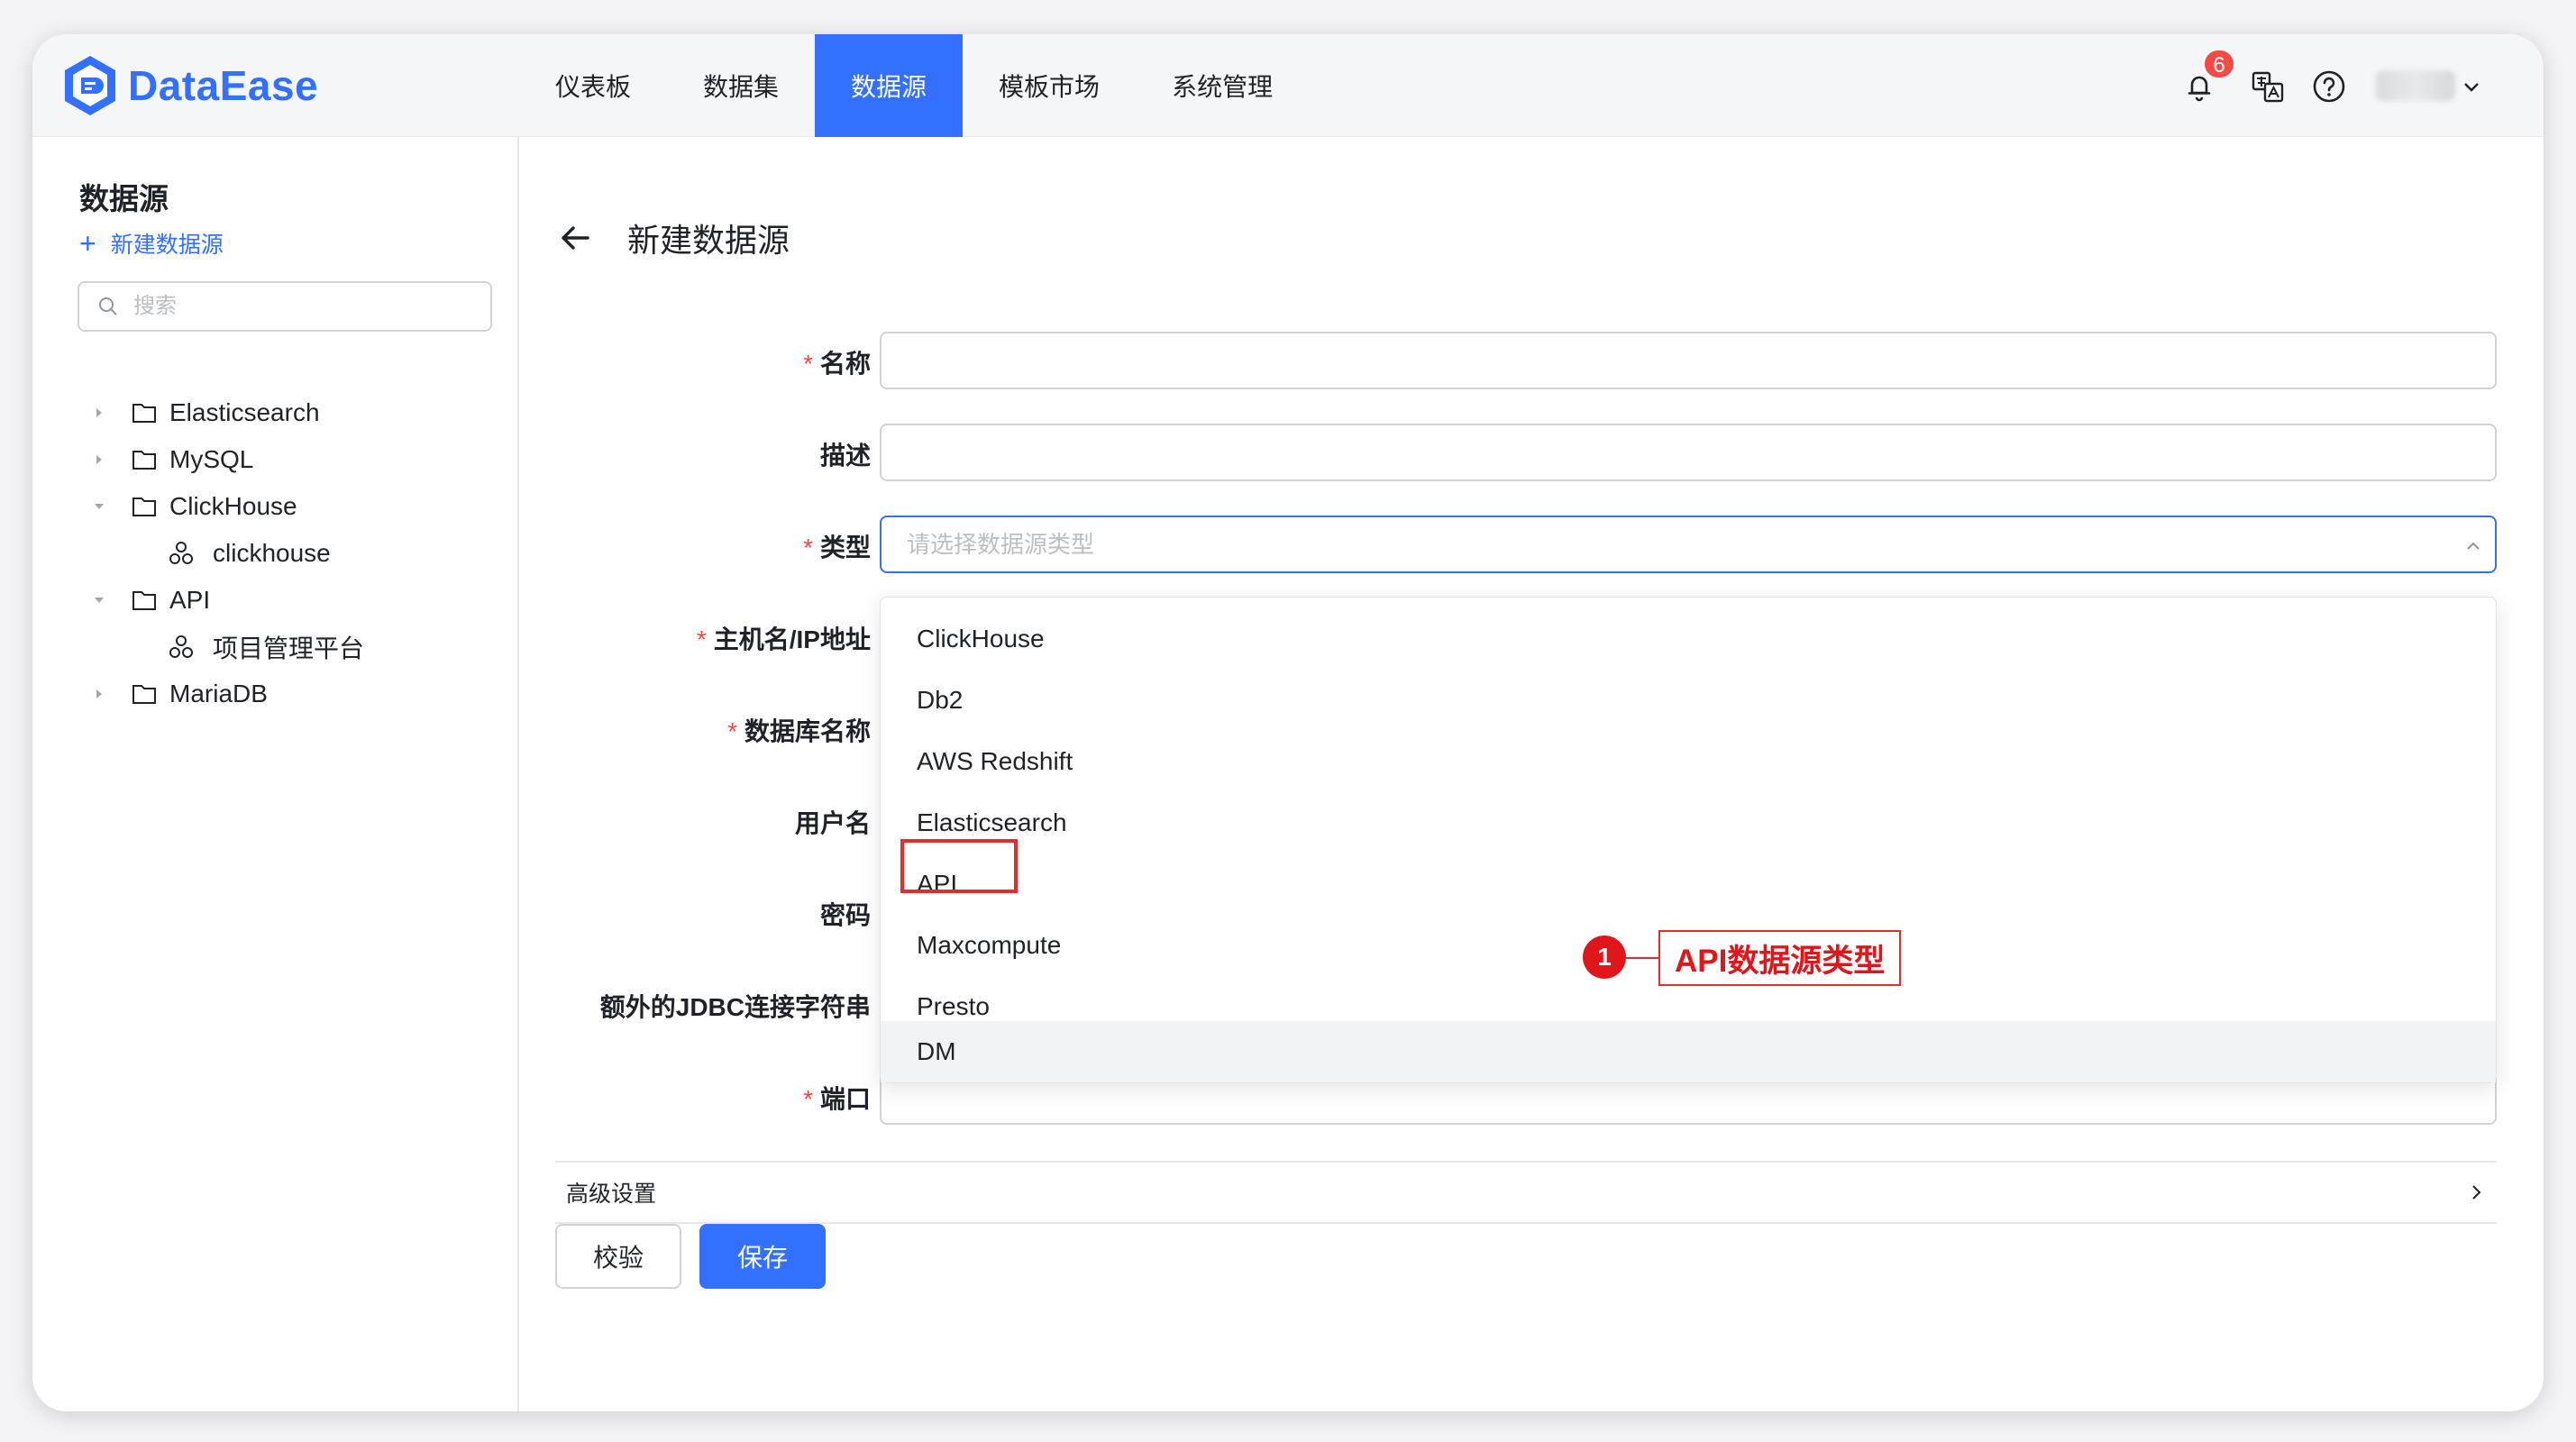  I want to click on type-select, so click(1688, 544).